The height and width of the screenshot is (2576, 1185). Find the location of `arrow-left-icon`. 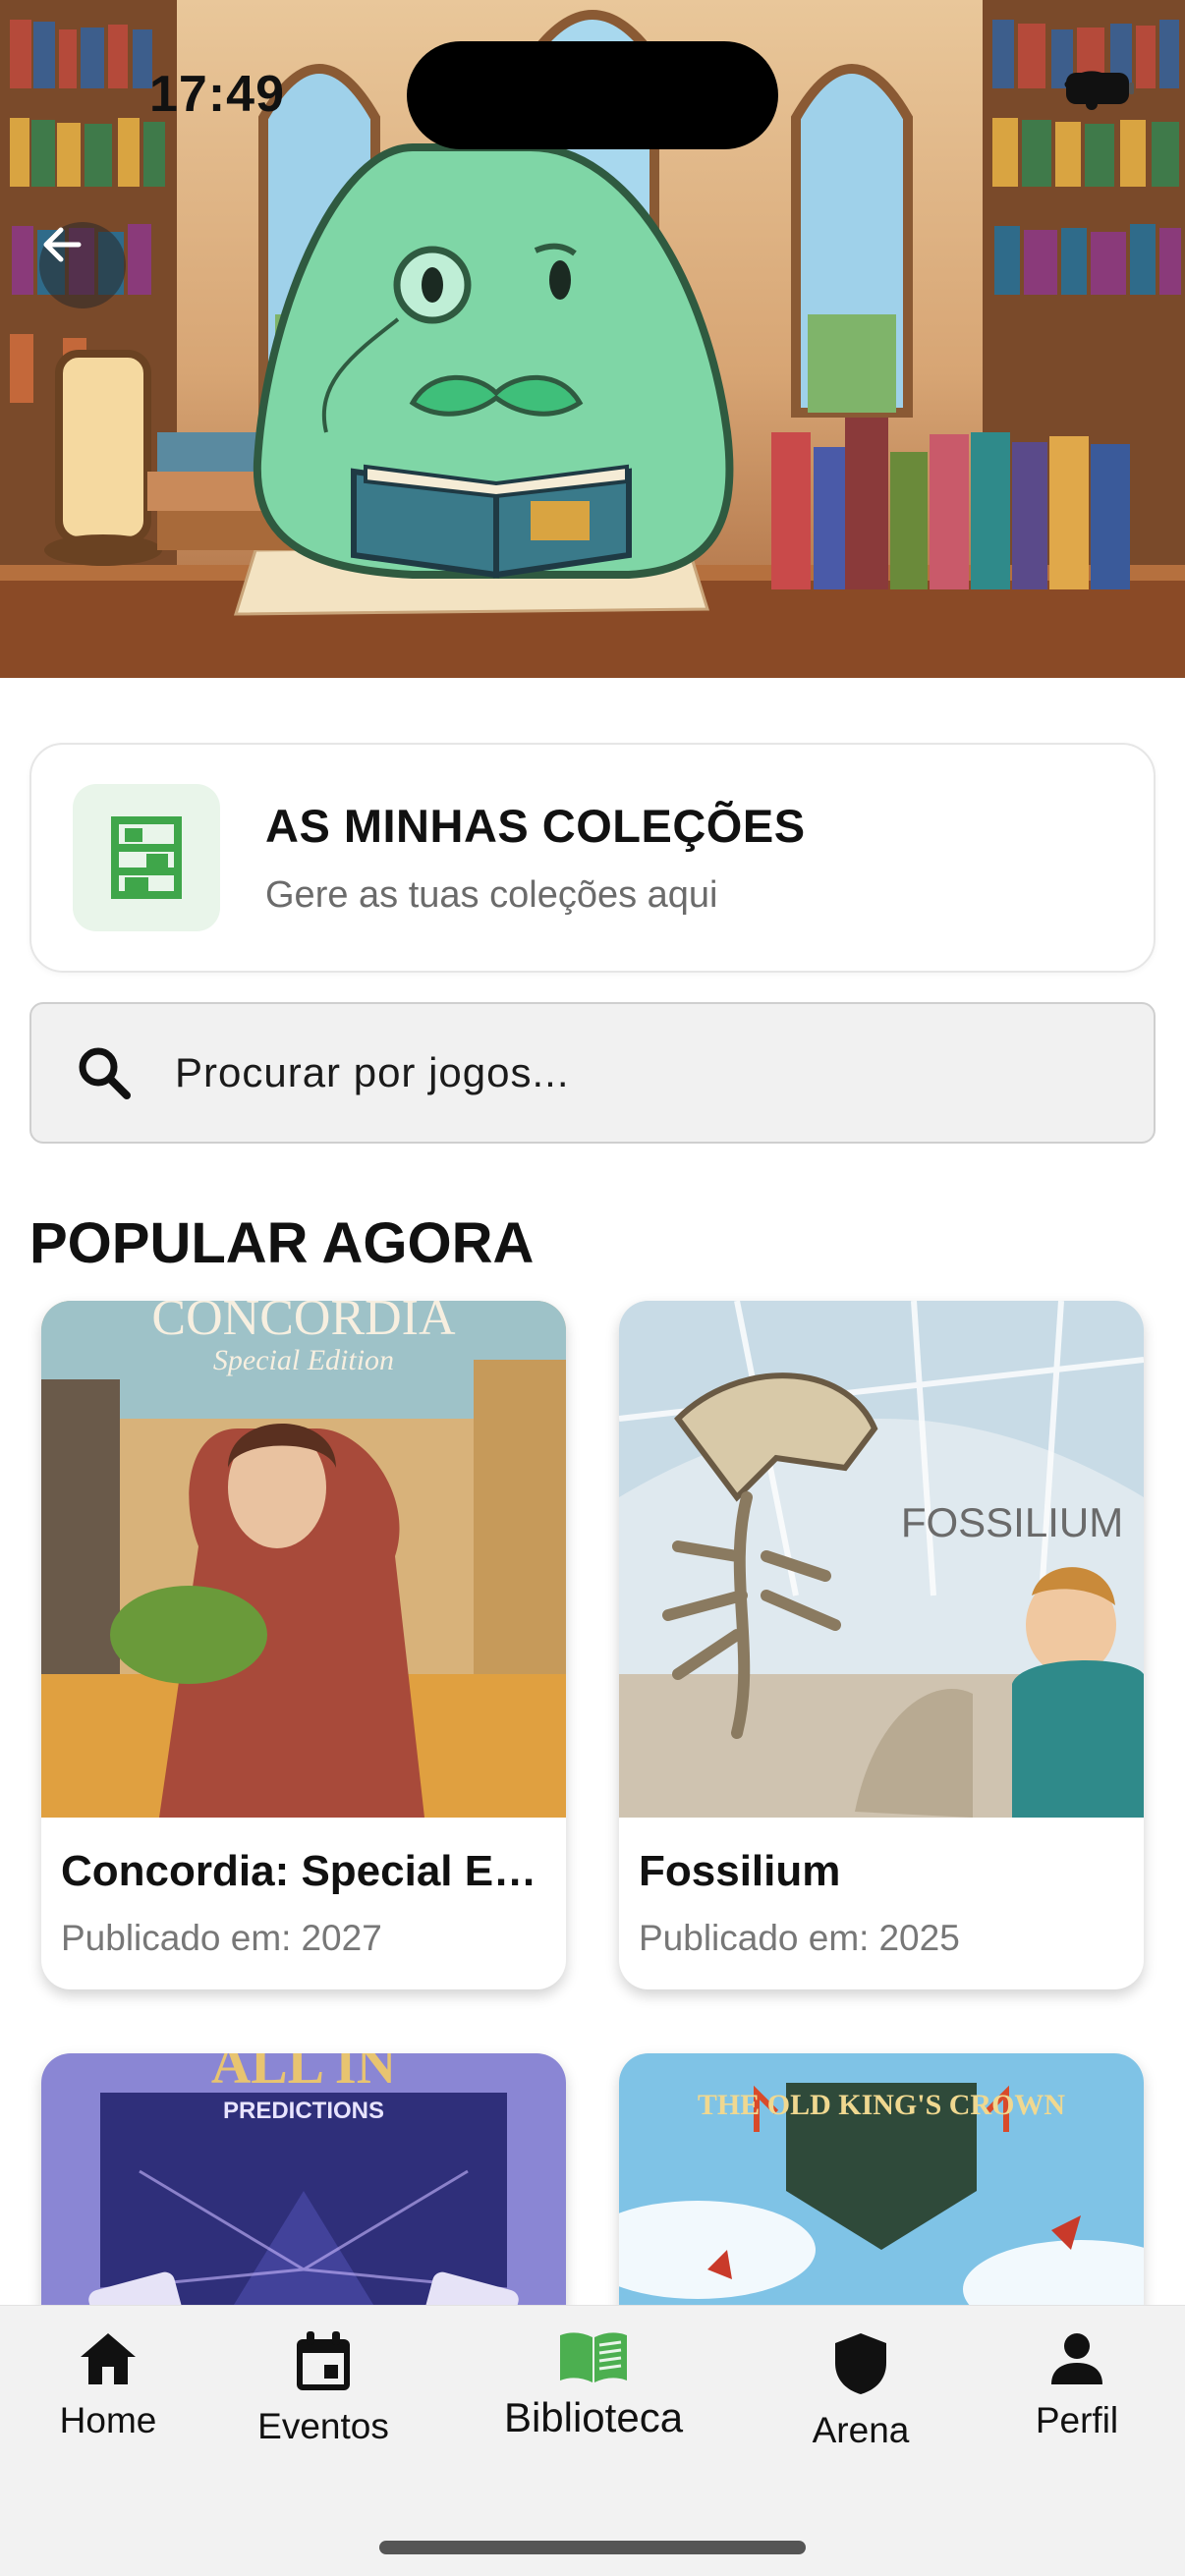

arrow-left-icon is located at coordinates (63, 244).